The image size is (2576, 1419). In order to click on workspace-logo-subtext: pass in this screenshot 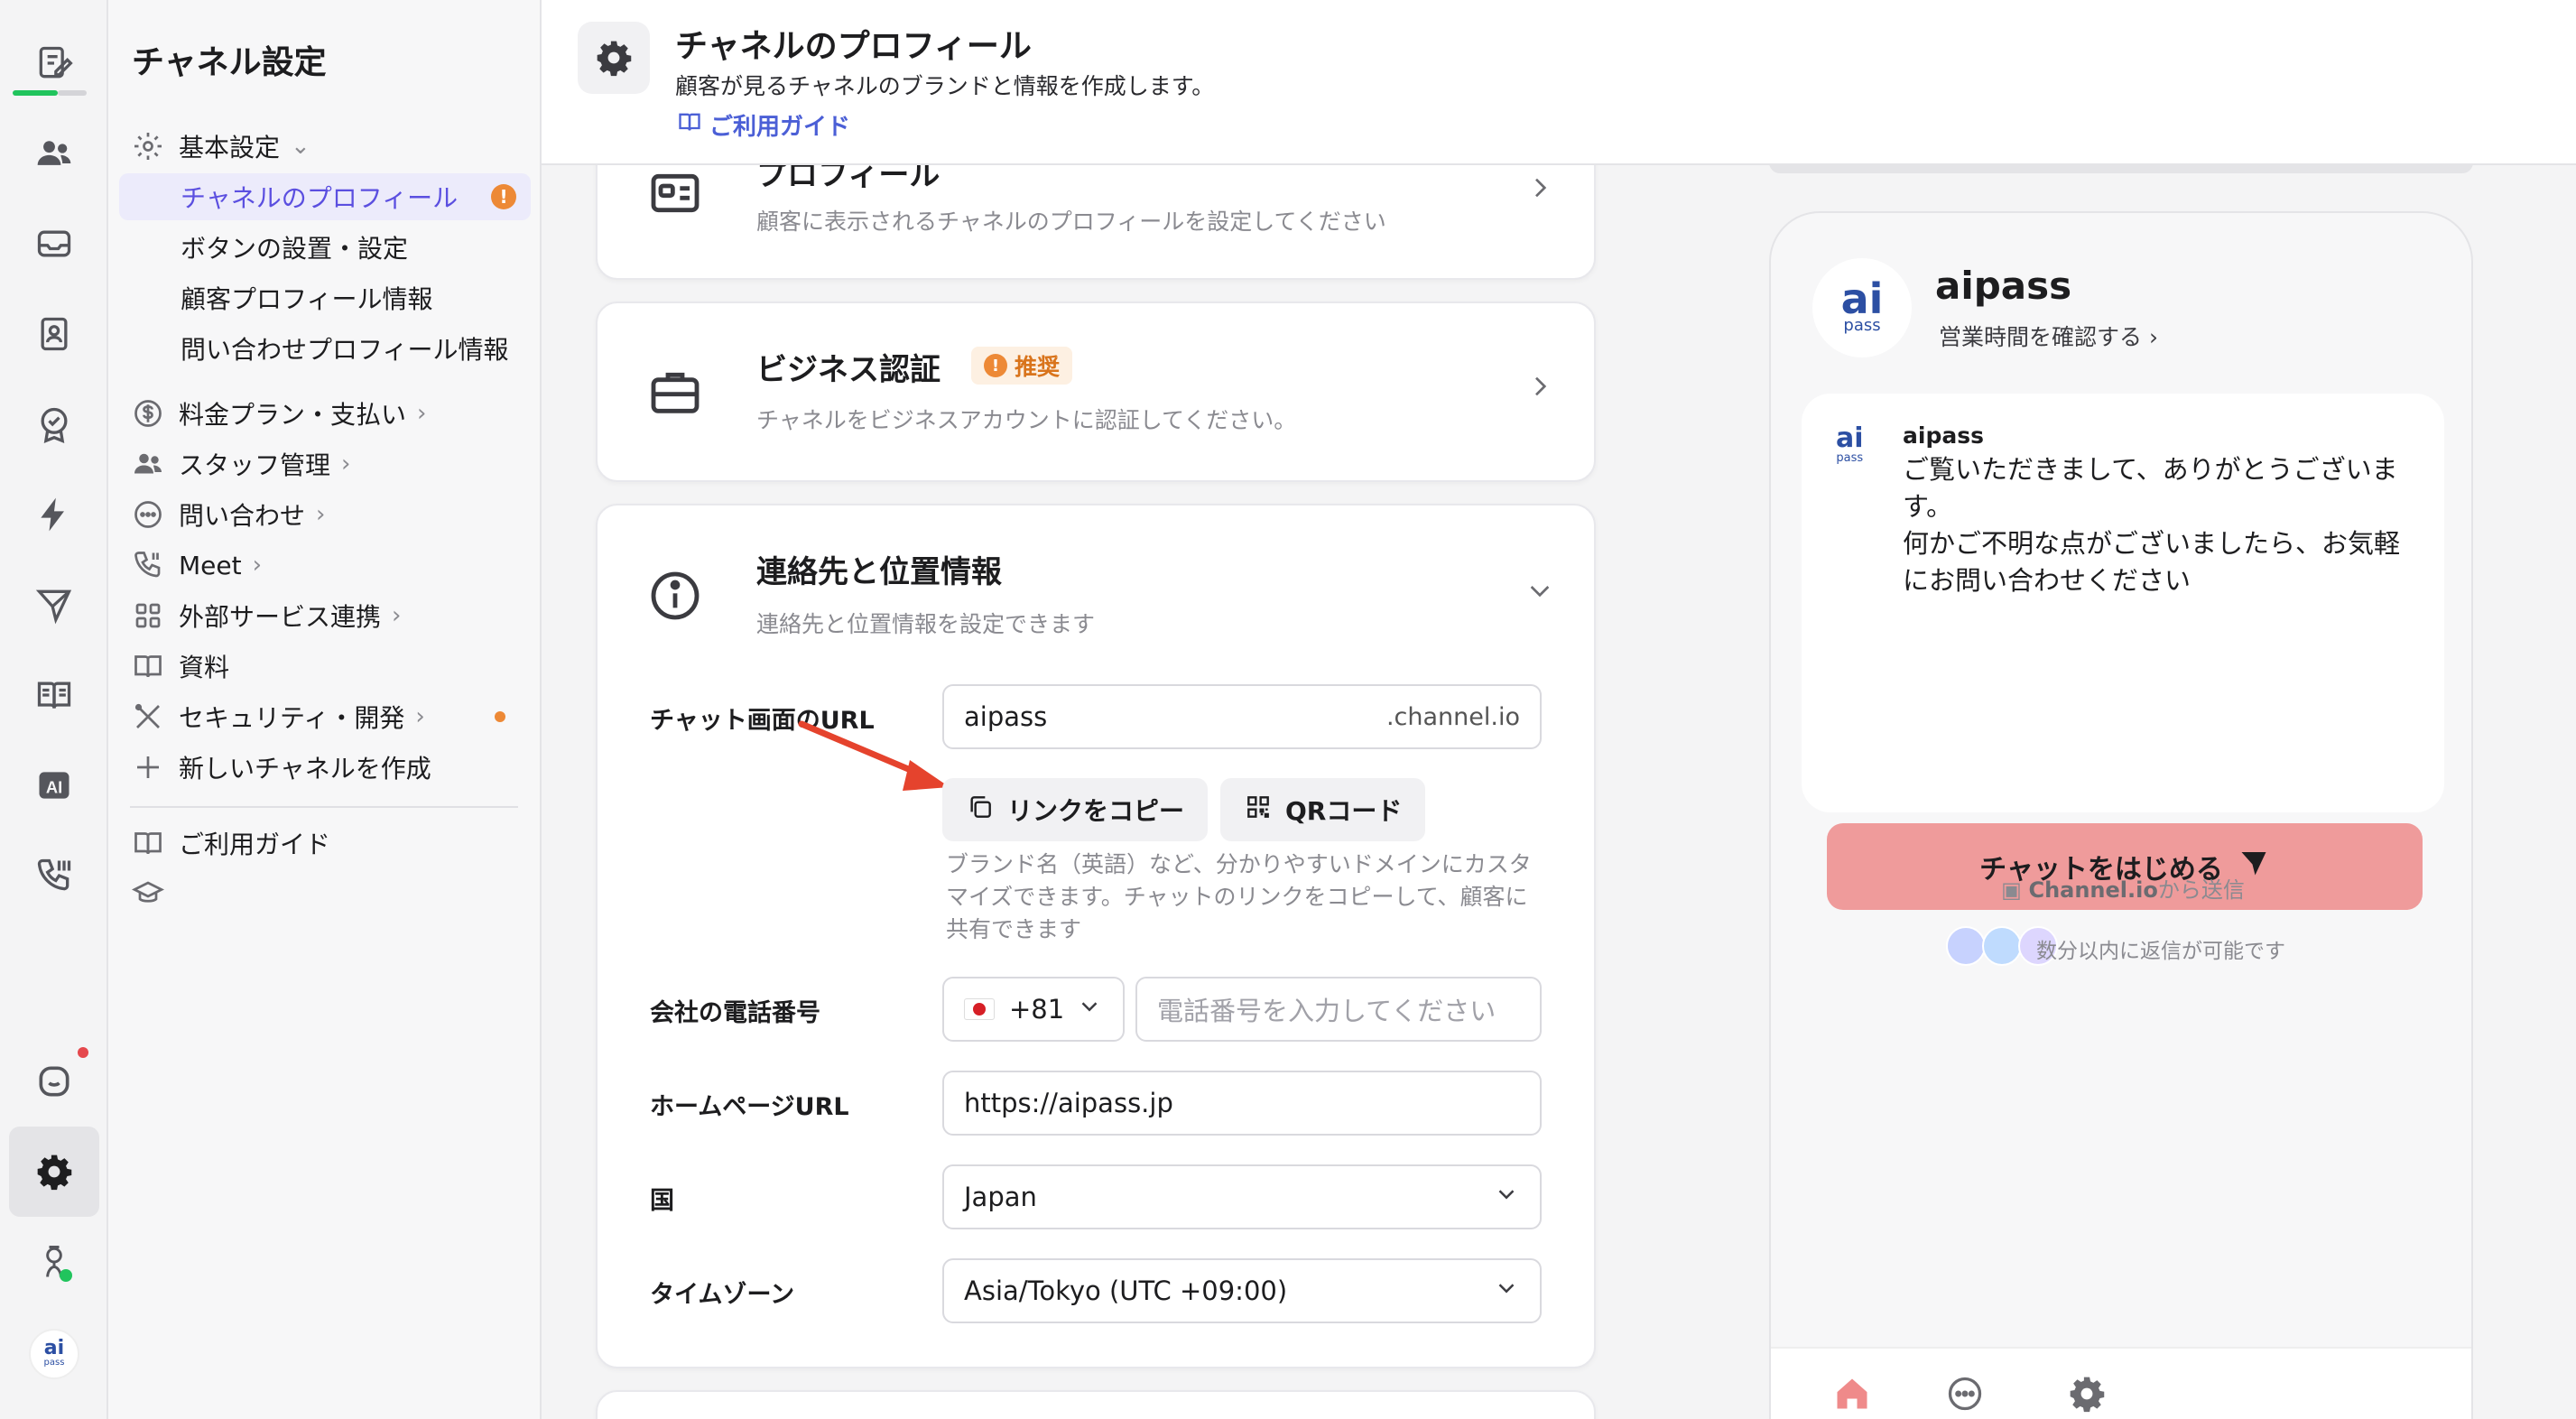, I will do `click(54, 1363)`.